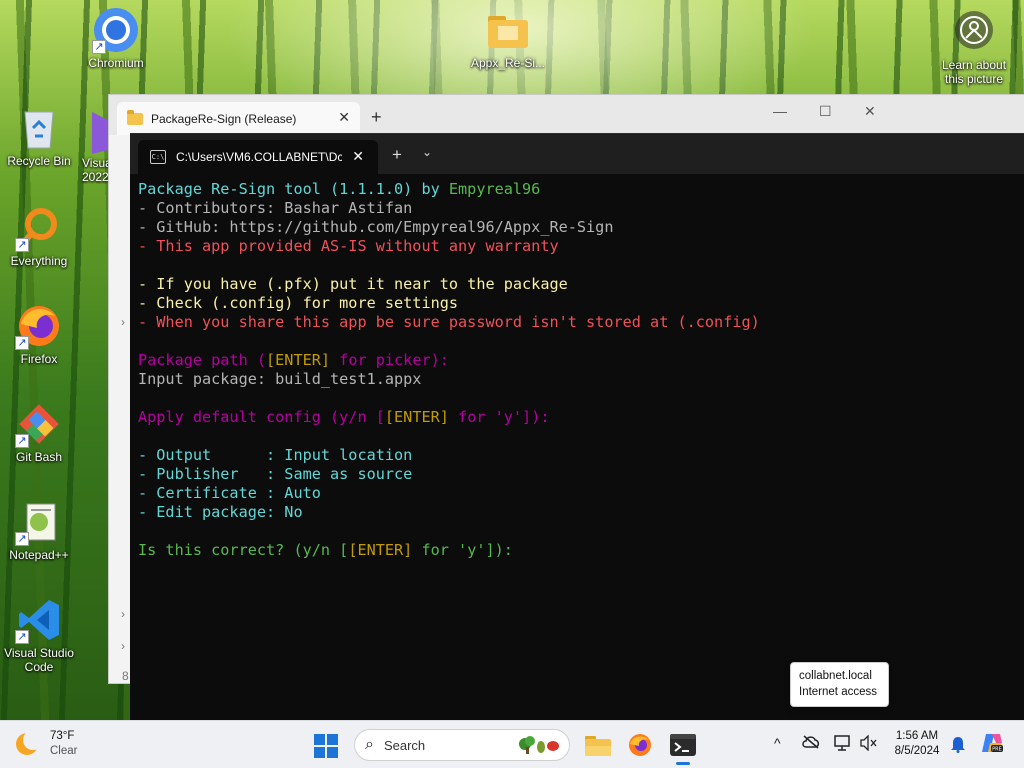 The height and width of the screenshot is (768, 1024). Describe the element at coordinates (93, 132) in the screenshot. I see `visual-studio-2022-icon` at that location.